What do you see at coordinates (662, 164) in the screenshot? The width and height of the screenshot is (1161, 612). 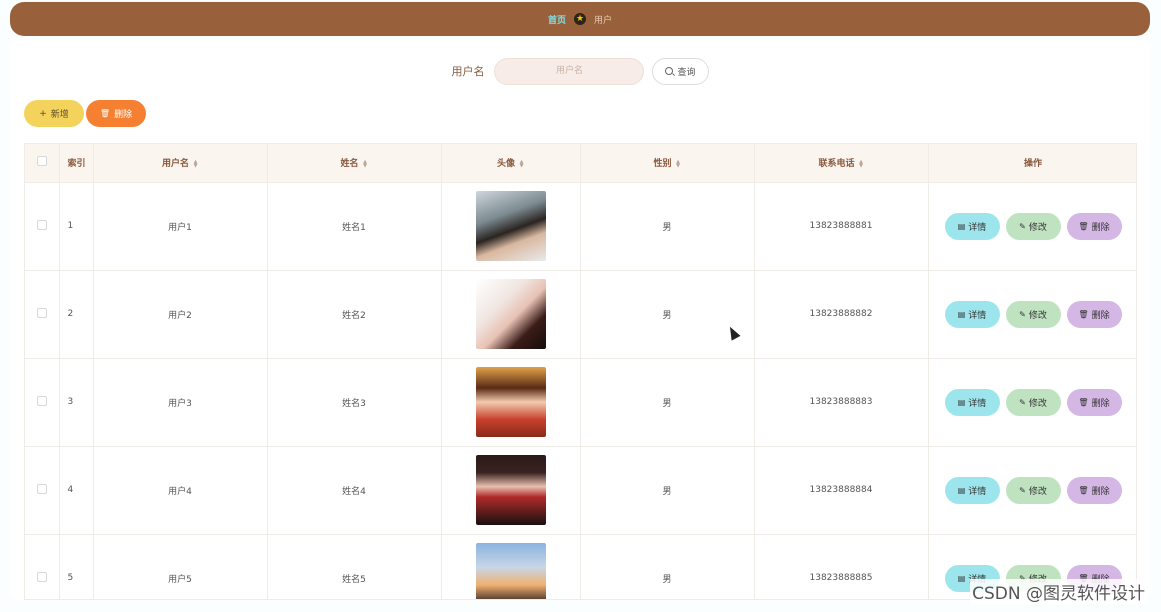 I see `header-gender-label: 性别` at bounding box center [662, 164].